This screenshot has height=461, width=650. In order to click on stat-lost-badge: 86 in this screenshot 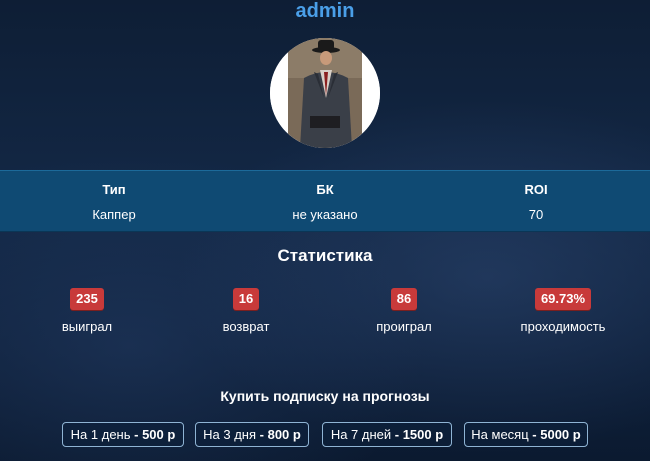, I will do `click(404, 299)`.